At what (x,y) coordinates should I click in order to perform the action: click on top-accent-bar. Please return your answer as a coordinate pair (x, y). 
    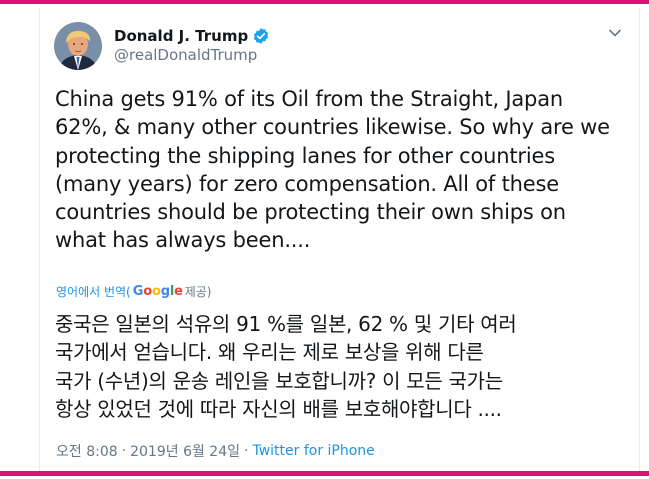
    Looking at the image, I should click on (324, 2).